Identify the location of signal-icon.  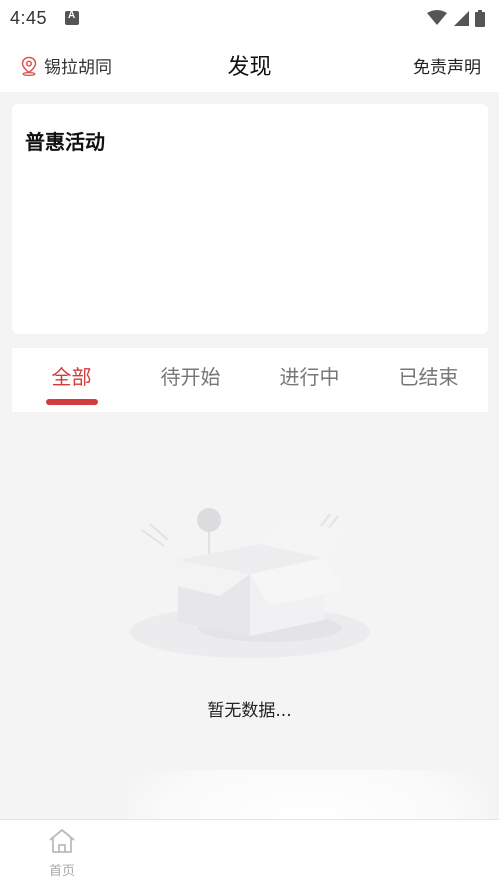
(461, 18).